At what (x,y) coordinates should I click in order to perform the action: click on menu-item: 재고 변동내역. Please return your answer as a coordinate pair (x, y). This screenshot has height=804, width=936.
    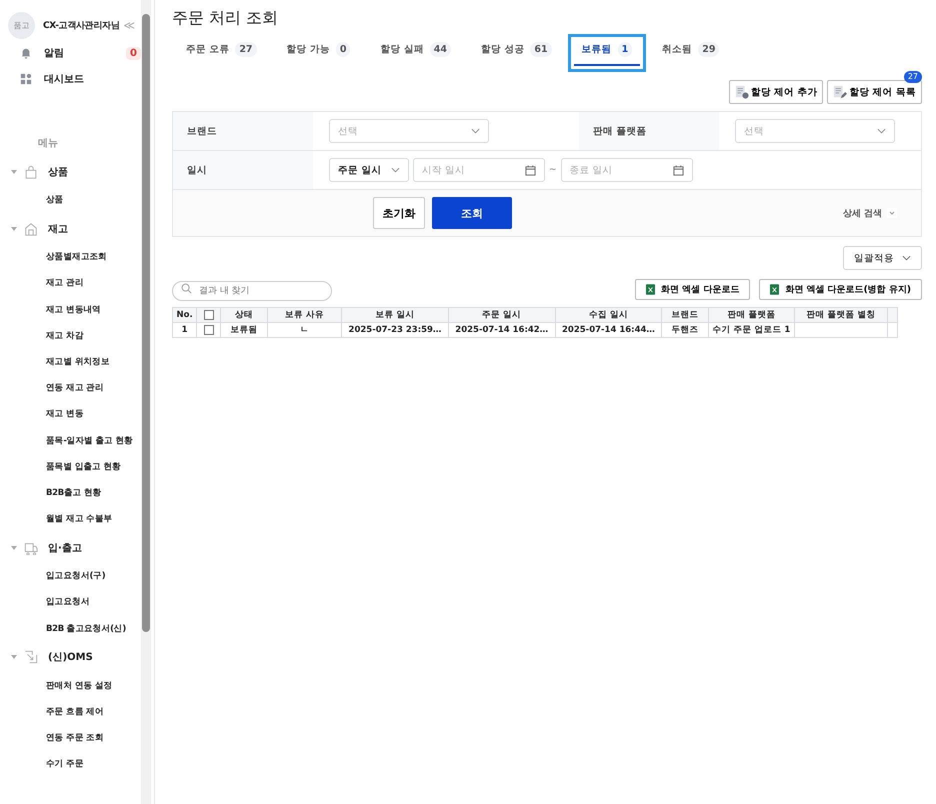
    Looking at the image, I should click on (77, 309).